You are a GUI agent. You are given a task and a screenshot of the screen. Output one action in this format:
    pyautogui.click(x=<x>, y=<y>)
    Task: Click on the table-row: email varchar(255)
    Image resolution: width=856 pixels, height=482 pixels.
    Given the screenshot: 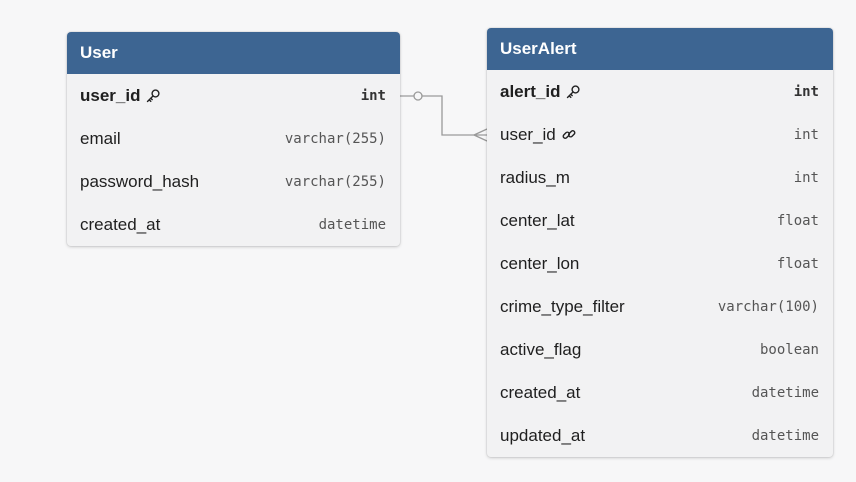 What is the action you would take?
    pyautogui.click(x=233, y=138)
    